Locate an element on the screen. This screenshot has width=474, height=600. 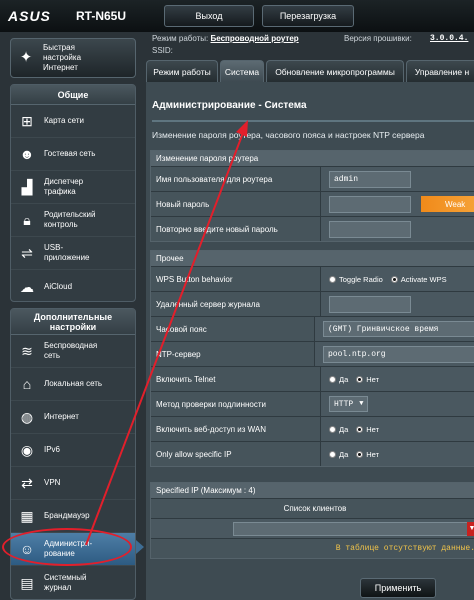
annotation-highlight-oval is located at coordinates (67, 547).